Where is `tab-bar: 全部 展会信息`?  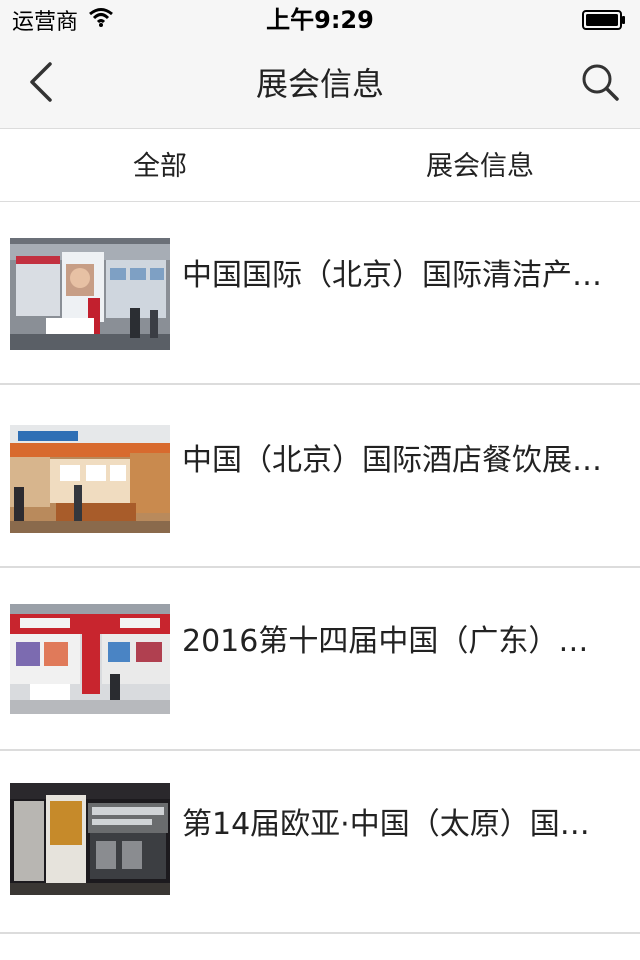 tab-bar: 全部 展会信息 is located at coordinates (320, 165).